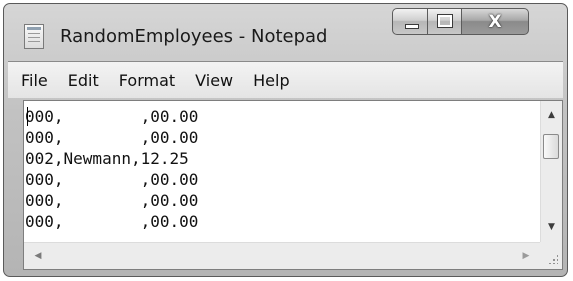 This screenshot has width=573, height=281. I want to click on text-caret, so click(27, 116).